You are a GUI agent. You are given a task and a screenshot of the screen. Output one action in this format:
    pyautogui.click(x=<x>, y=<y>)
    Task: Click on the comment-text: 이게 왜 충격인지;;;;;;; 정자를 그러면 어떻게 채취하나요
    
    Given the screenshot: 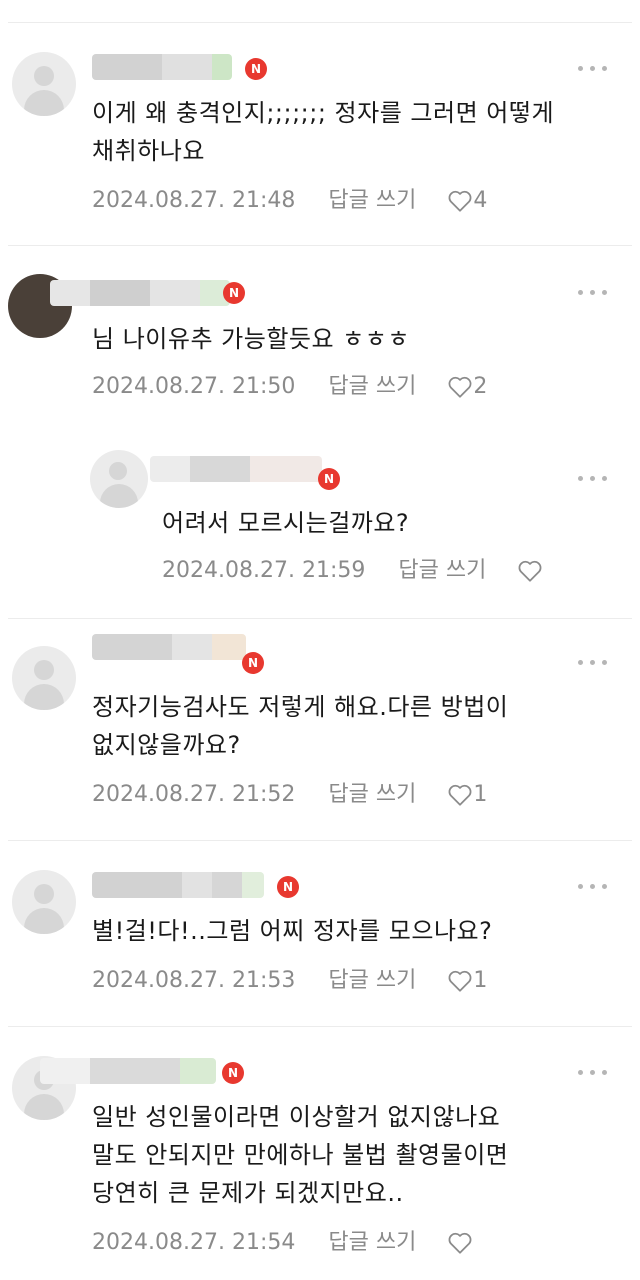 What is the action you would take?
    pyautogui.click(x=323, y=132)
    